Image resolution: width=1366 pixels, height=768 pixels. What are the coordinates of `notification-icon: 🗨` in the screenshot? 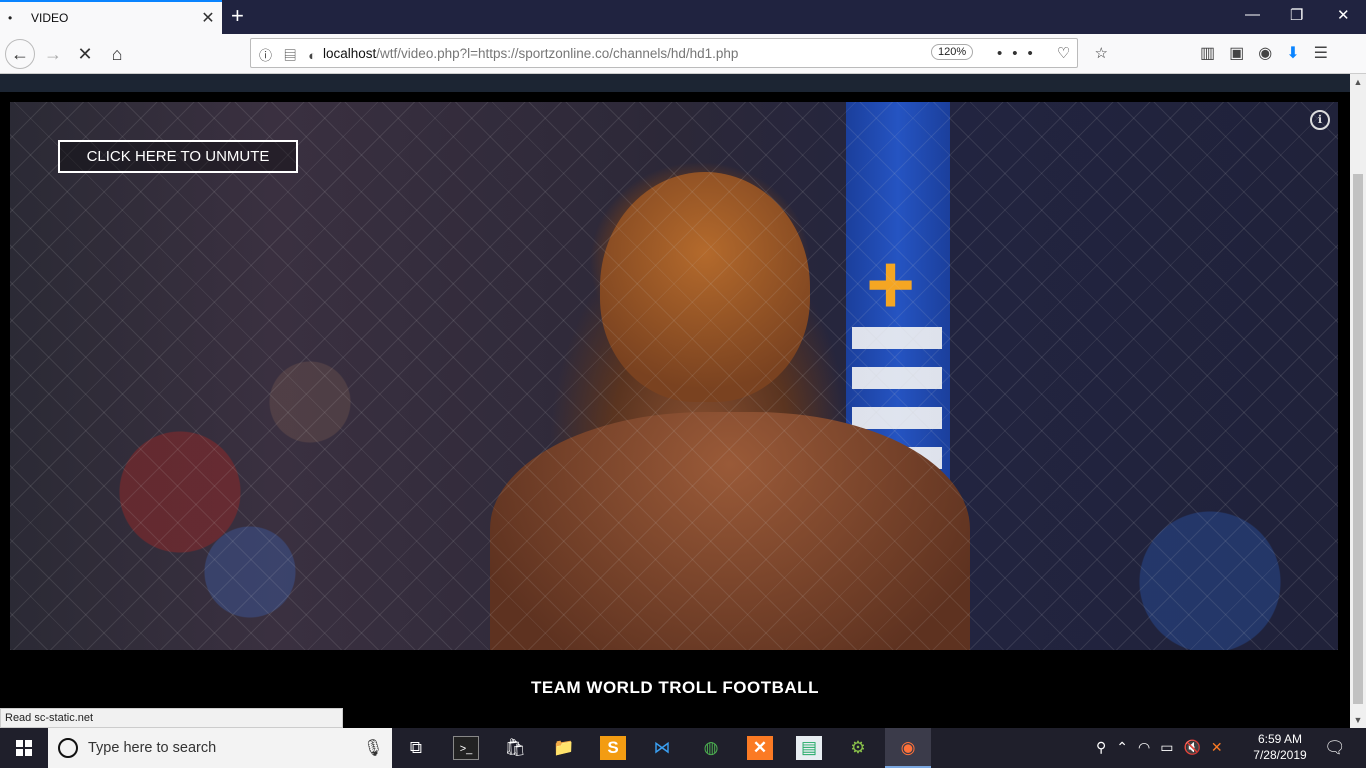 It's located at (1335, 748).